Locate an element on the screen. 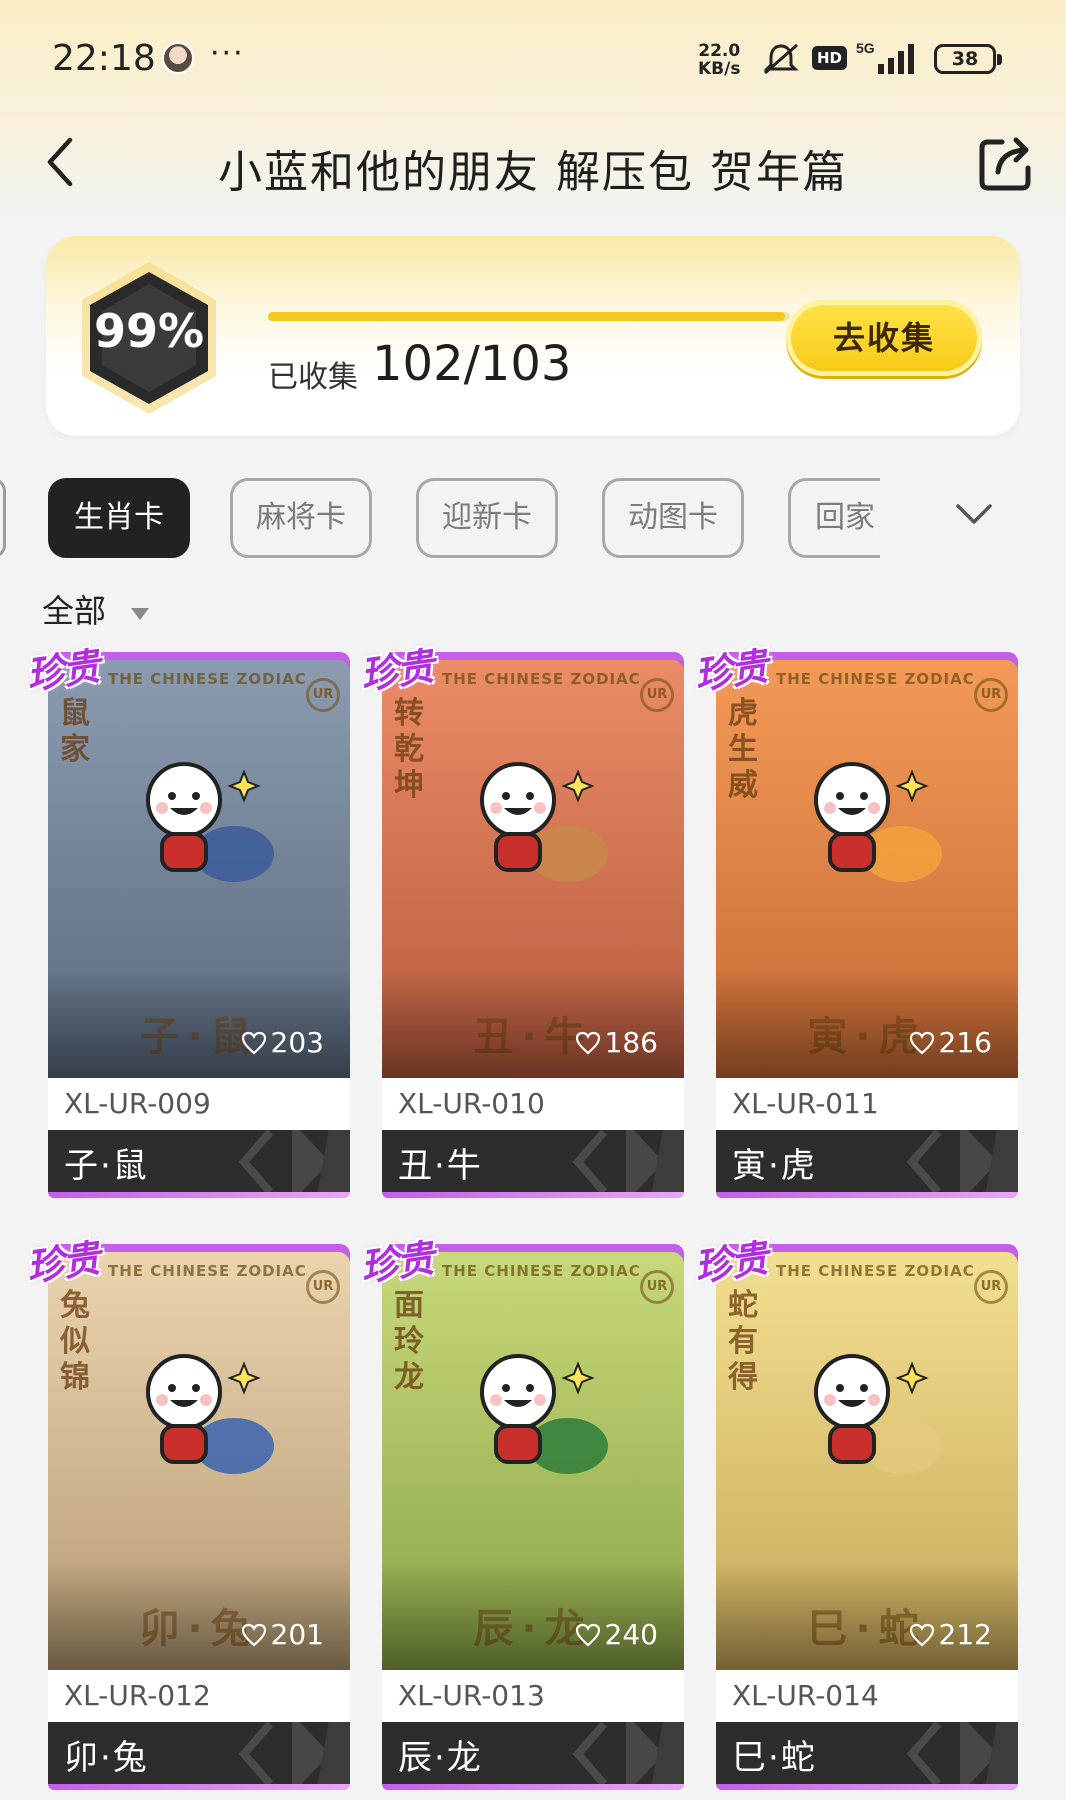 The width and height of the screenshot is (1066, 1800). card-name: 巳·蛇 is located at coordinates (774, 1758).